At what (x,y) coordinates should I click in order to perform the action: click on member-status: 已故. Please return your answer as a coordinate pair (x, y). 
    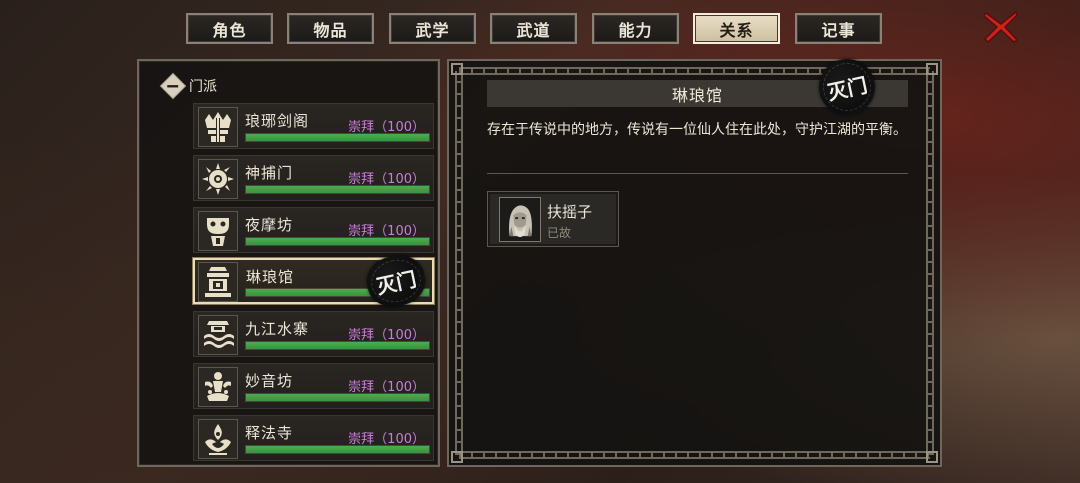
    Looking at the image, I should click on (559, 233).